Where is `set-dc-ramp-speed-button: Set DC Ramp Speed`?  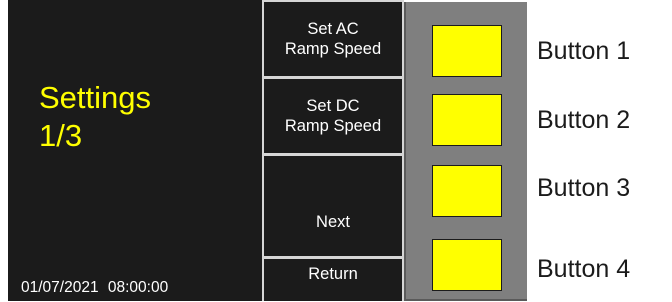
set-dc-ramp-speed-button: Set DC Ramp Speed is located at coordinates (333, 116).